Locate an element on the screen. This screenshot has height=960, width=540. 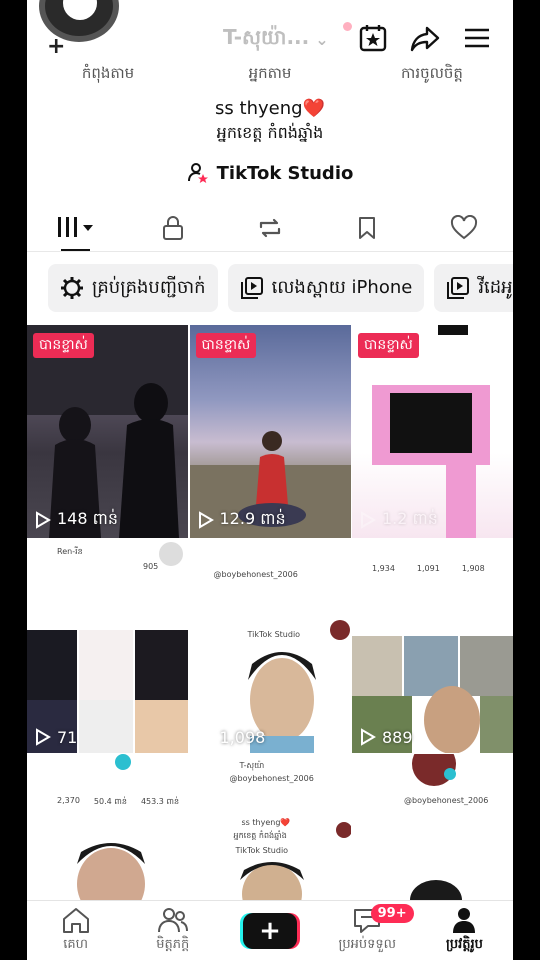
chip-label: លេងស្ពាយ iPhone is located at coordinates (342, 287).